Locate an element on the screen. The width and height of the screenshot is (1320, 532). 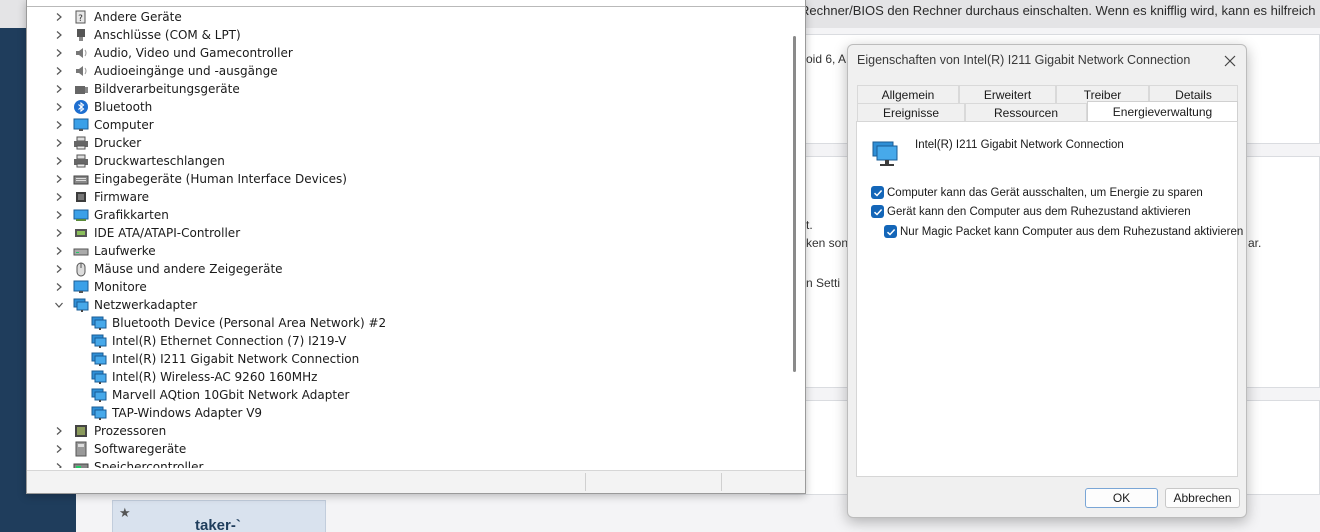
tree-item-label: Grafikkarten is located at coordinates (131, 215).